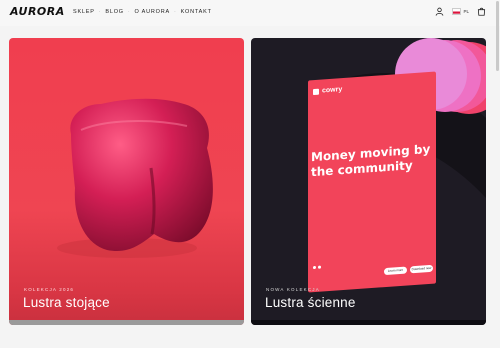  I want to click on nav-item-o-aurora: O AURORA, so click(152, 12).